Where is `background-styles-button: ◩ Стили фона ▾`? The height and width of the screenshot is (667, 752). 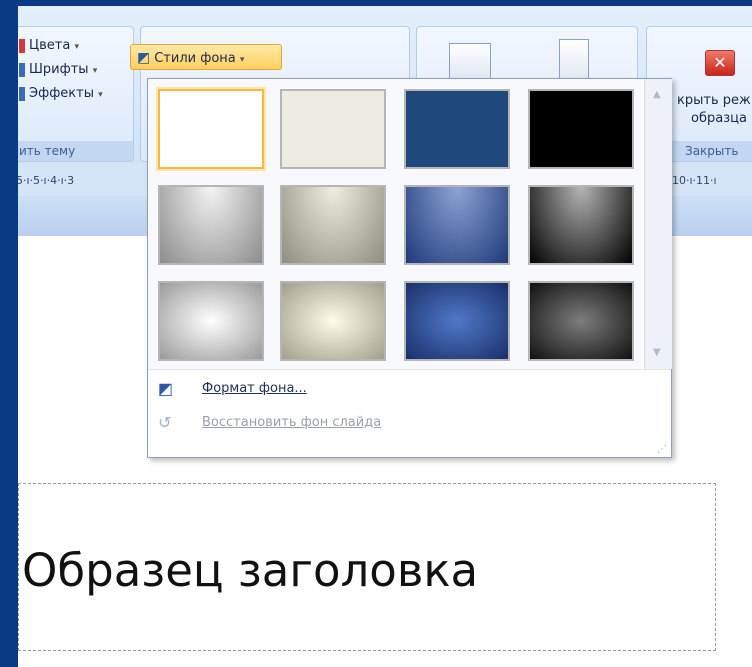 background-styles-button: ◩ Стили фона ▾ is located at coordinates (206, 57).